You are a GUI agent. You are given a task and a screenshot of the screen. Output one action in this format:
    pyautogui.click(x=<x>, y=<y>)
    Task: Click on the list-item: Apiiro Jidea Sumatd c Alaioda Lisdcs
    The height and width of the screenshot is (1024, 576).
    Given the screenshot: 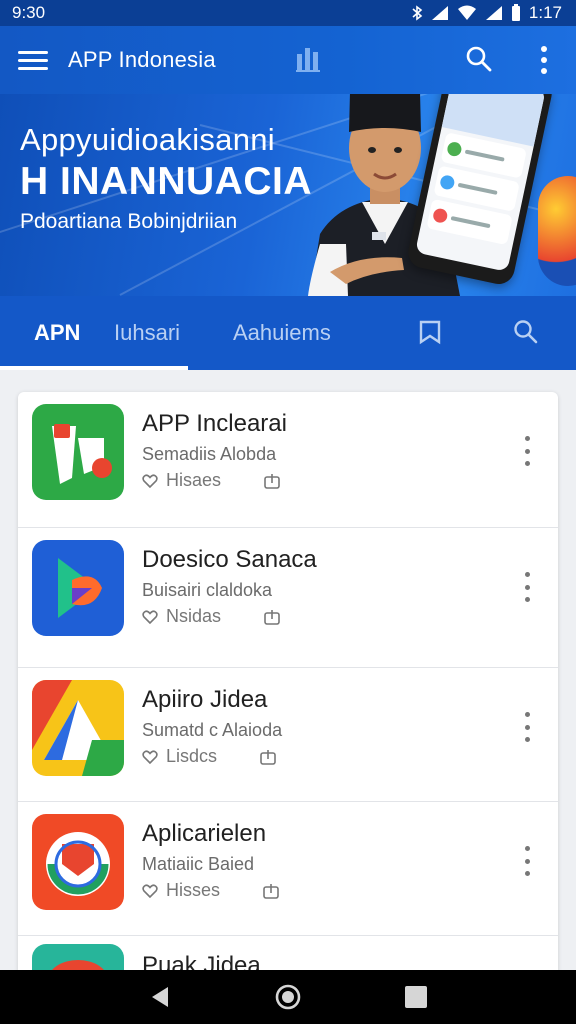 What is the action you would take?
    pyautogui.click(x=288, y=735)
    